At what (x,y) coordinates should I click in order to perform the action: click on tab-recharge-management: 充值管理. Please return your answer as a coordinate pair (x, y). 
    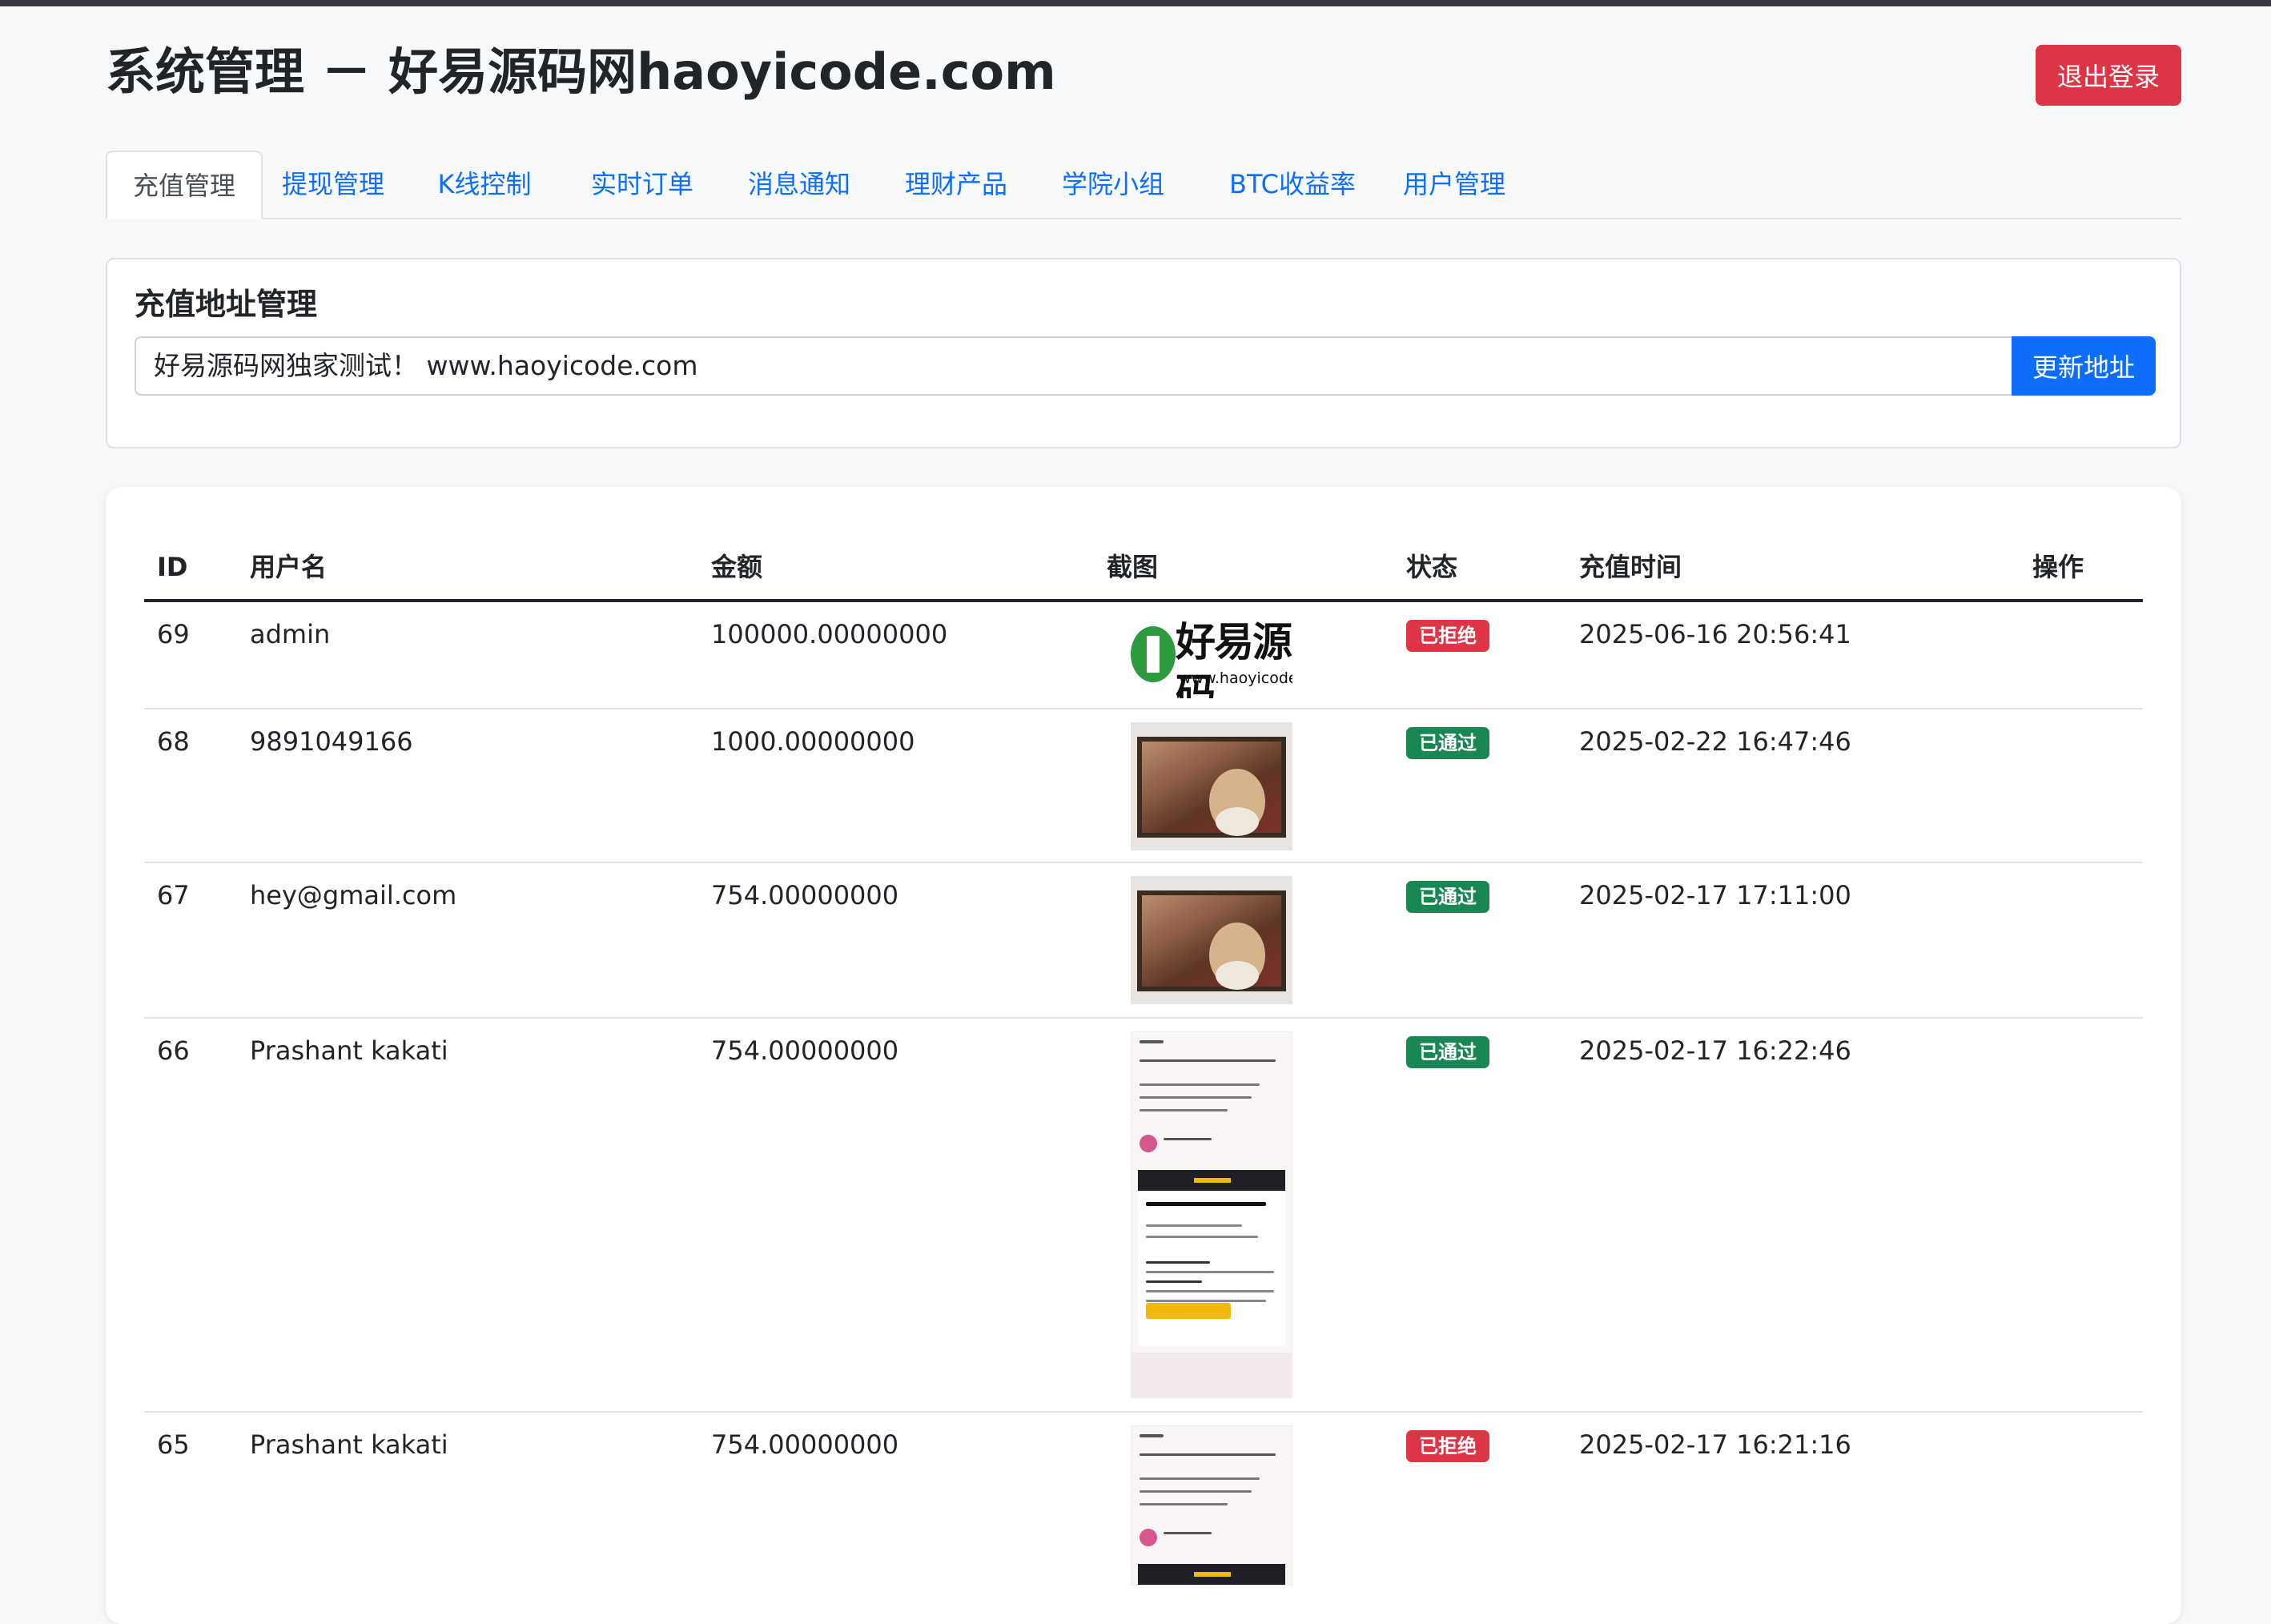
    Looking at the image, I should click on (185, 185).